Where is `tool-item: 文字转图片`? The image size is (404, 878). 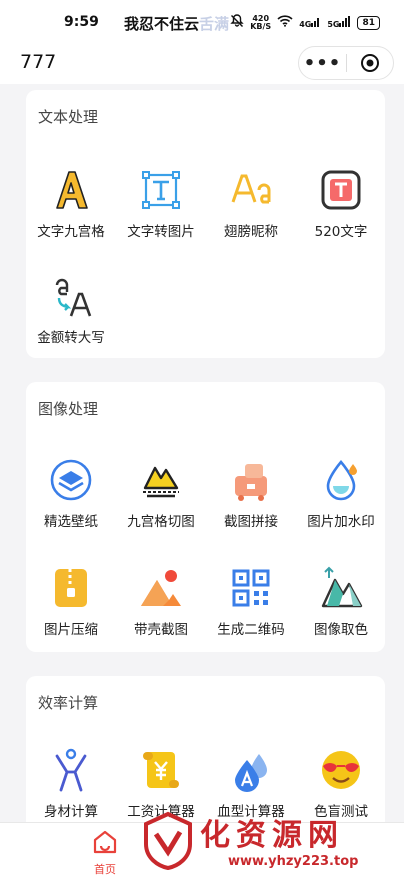 tool-item: 文字转图片 is located at coordinates (161, 204).